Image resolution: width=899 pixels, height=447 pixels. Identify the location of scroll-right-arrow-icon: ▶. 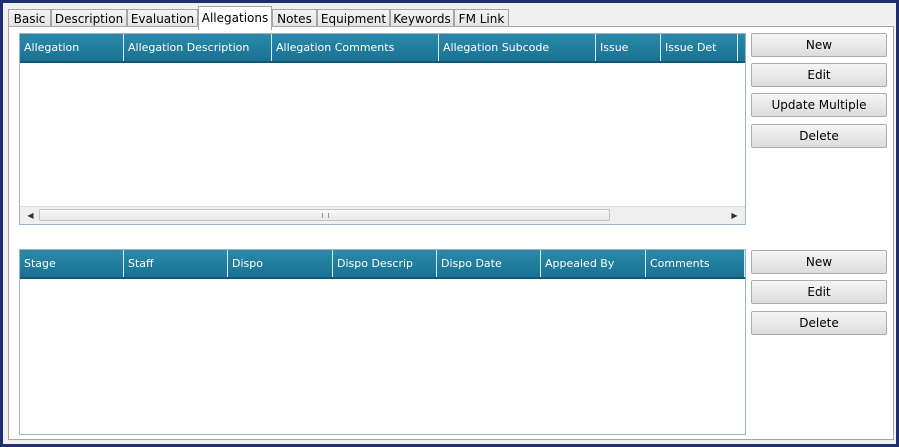
(734, 215).